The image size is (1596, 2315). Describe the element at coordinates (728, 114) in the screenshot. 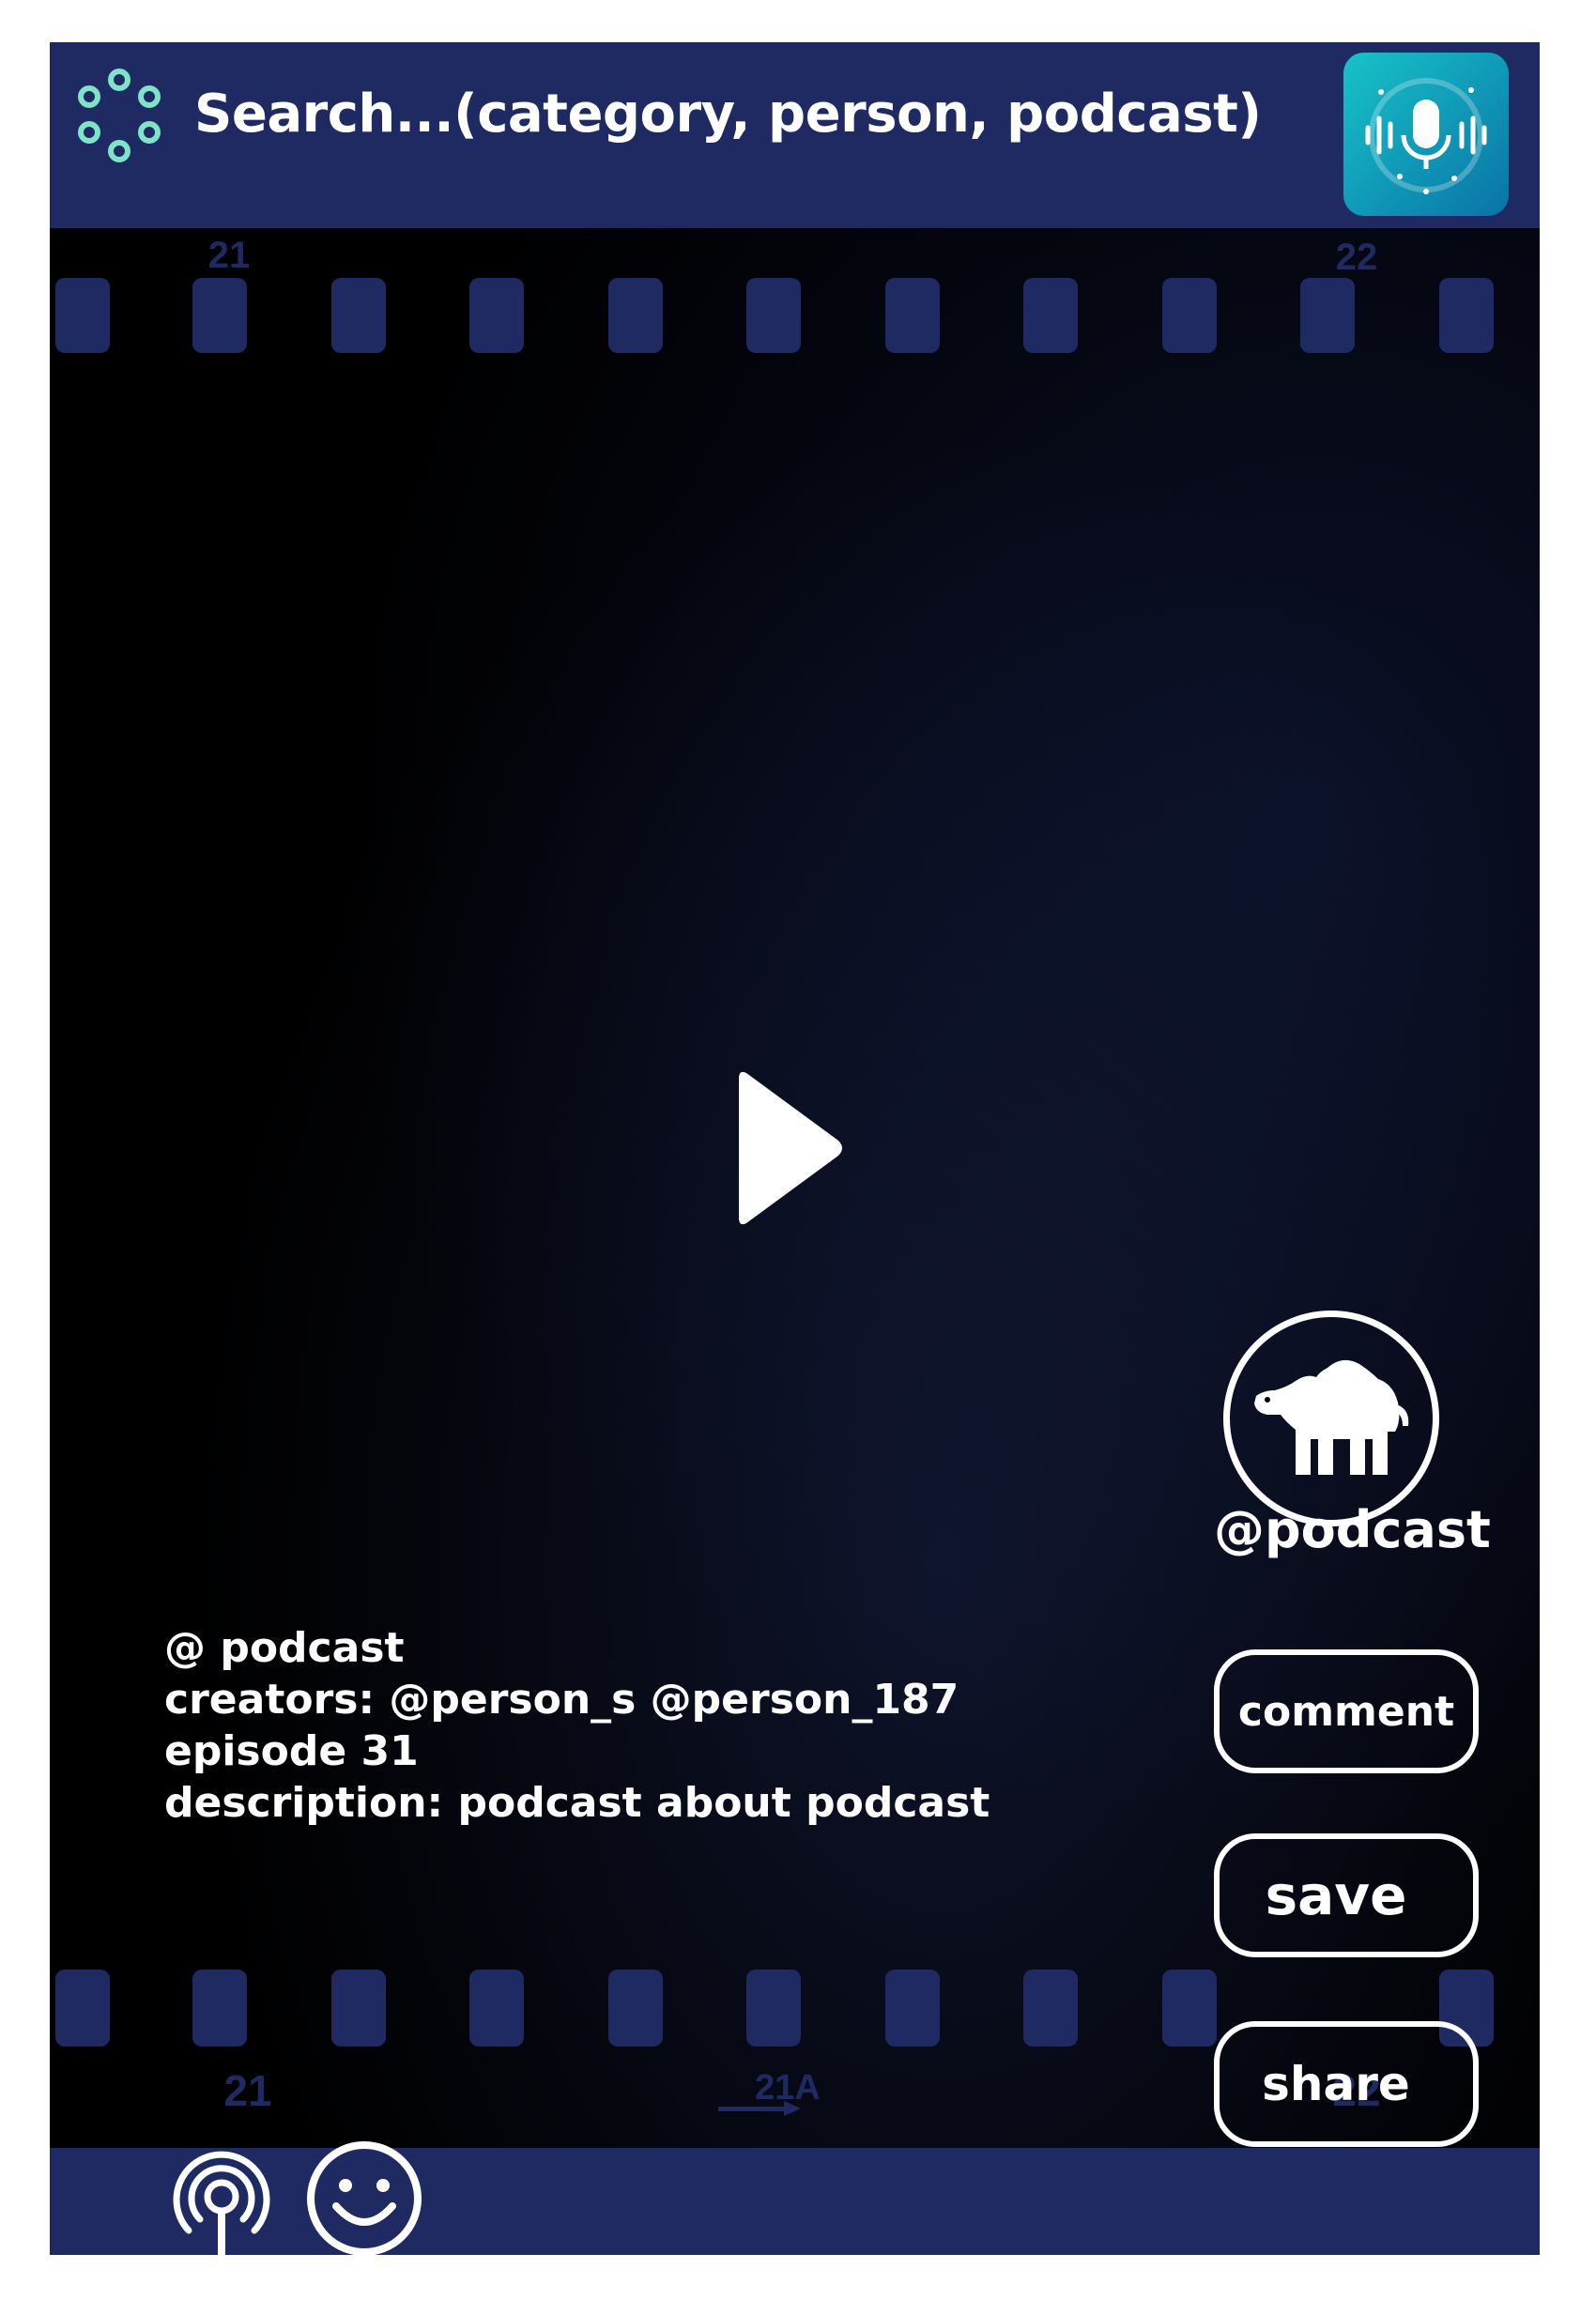

I see `search-input: Search...(category, person, podcast)` at that location.